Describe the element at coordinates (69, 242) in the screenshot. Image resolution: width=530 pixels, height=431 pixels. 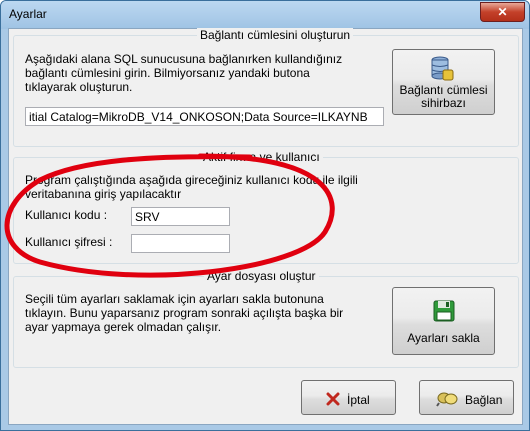
I see `user-password-label: Kullanıcı şifresi :` at that location.